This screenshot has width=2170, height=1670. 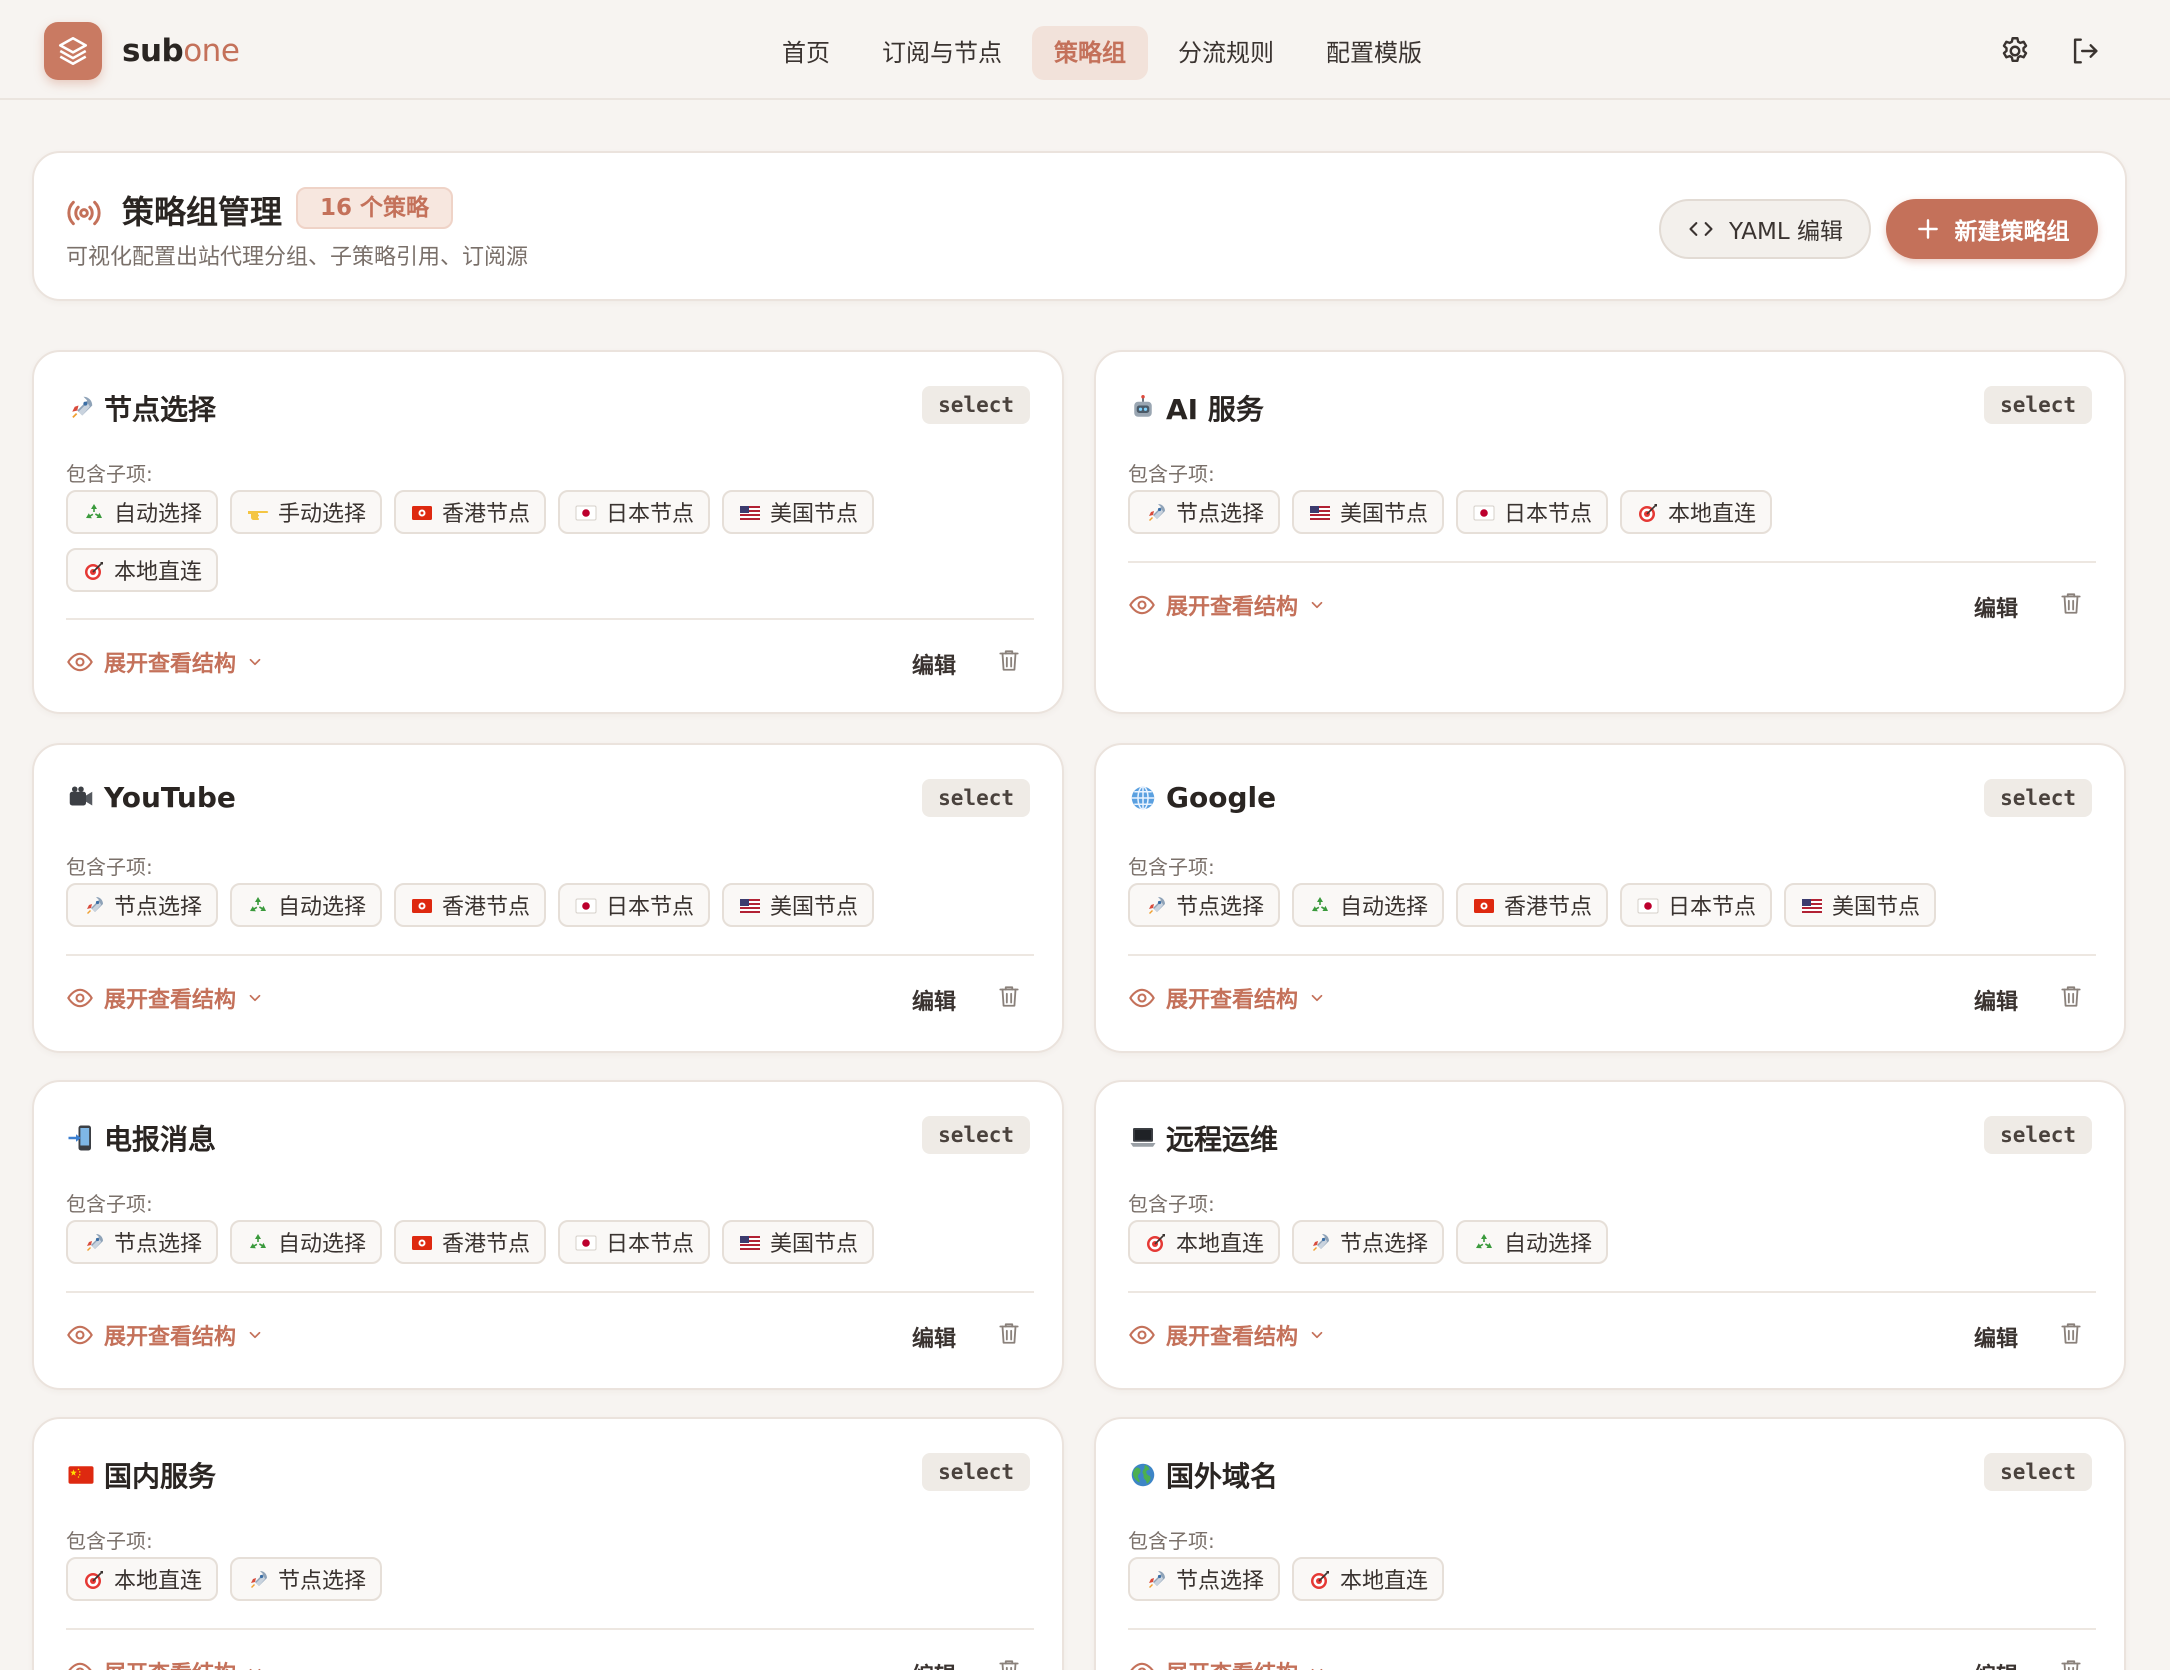 I want to click on chip-label: 日本节点, so click(x=1712, y=907).